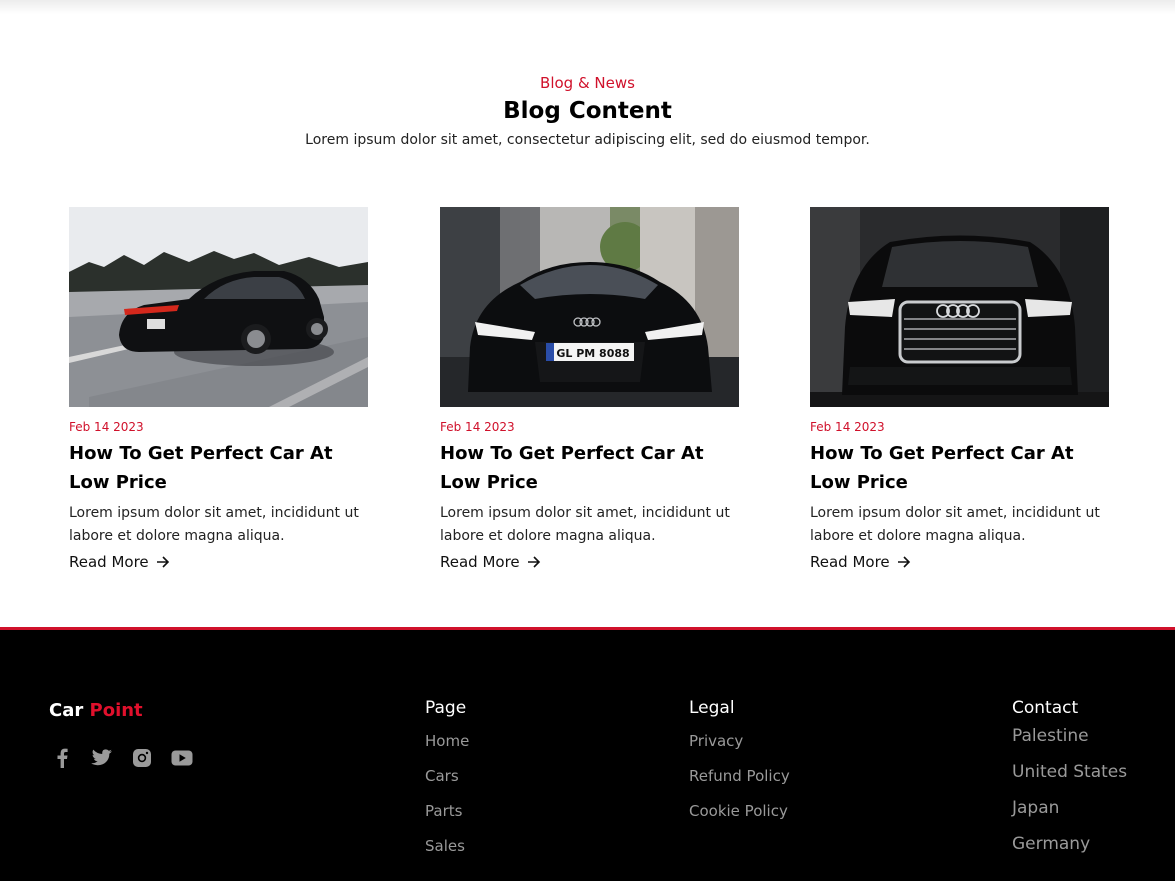 The width and height of the screenshot is (1175, 881). Describe the element at coordinates (66, 710) in the screenshot. I see `brand-first: Car` at that location.